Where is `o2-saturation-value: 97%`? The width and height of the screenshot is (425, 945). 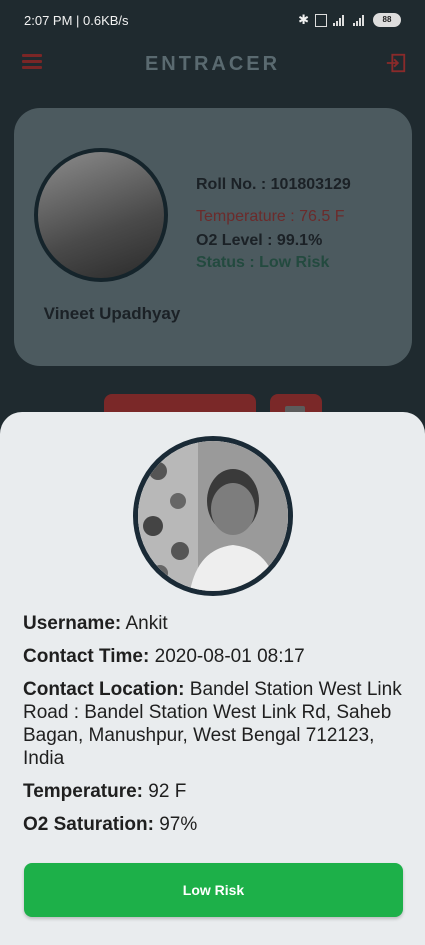
o2-saturation-value: 97% is located at coordinates (178, 824).